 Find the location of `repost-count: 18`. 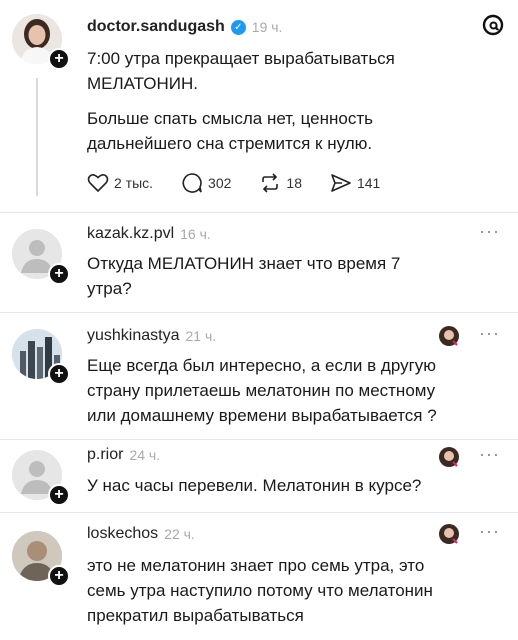

repost-count: 18 is located at coordinates (294, 183).